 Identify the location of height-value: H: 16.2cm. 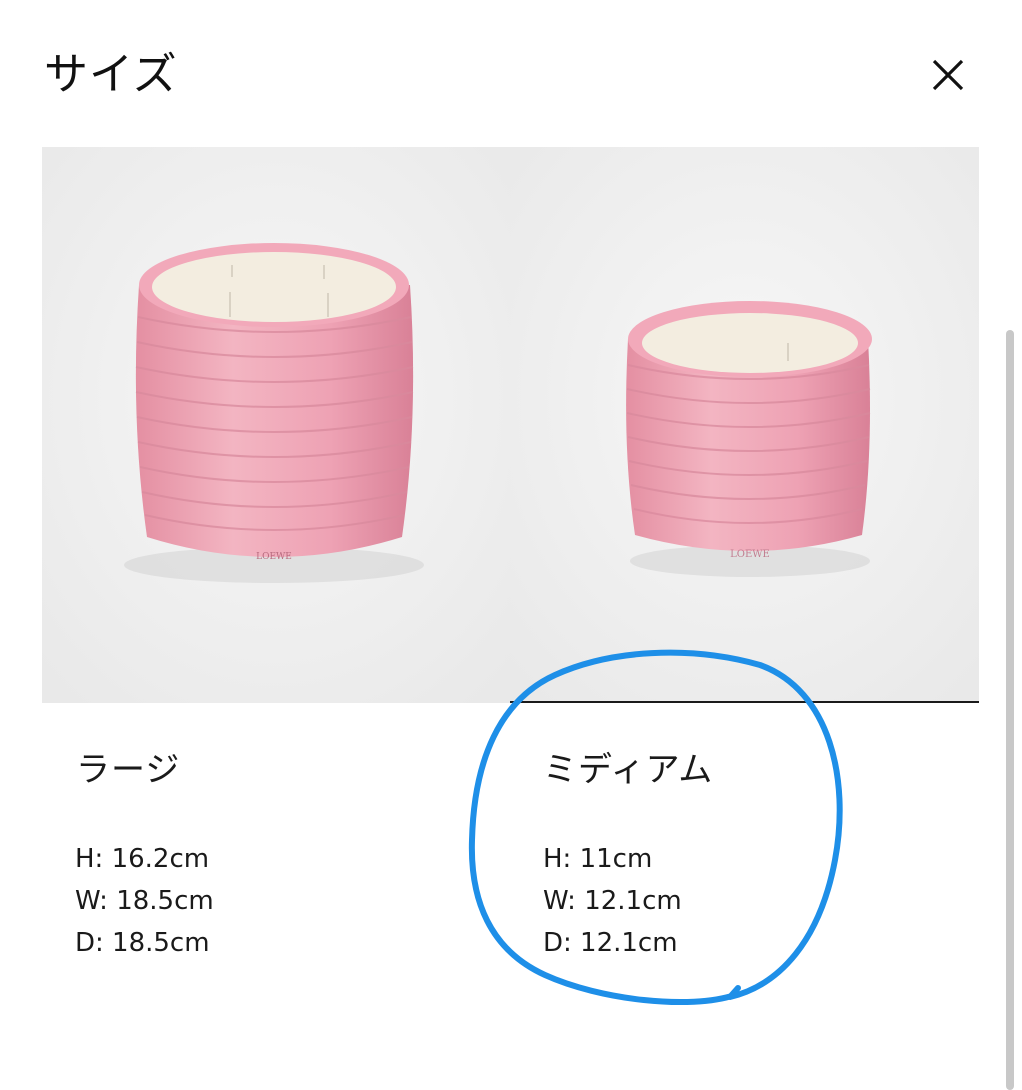
(142, 859).